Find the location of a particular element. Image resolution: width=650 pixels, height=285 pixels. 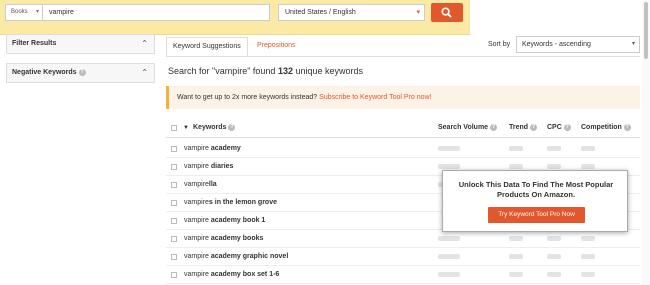

column-keywords: Keywords? is located at coordinates (214, 128).